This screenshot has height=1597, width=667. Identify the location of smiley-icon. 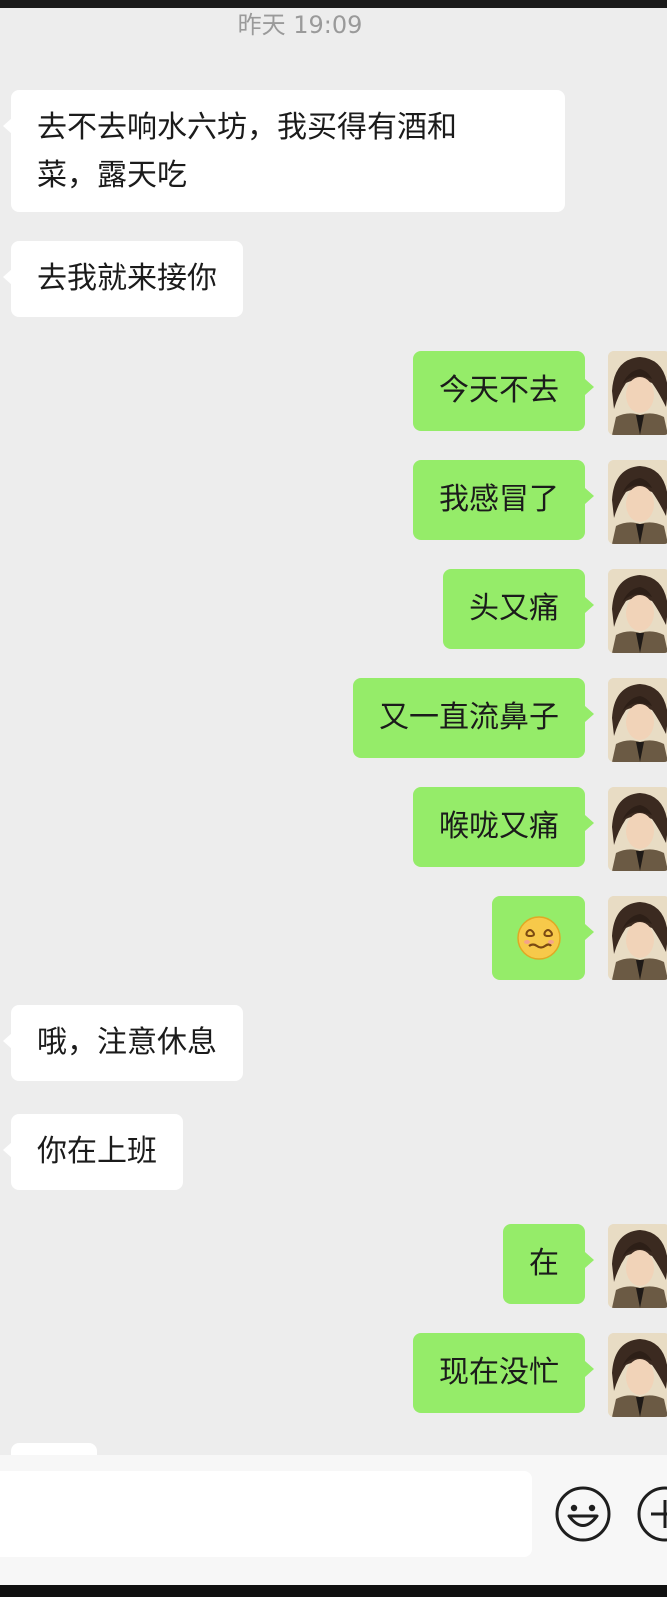
(583, 1514).